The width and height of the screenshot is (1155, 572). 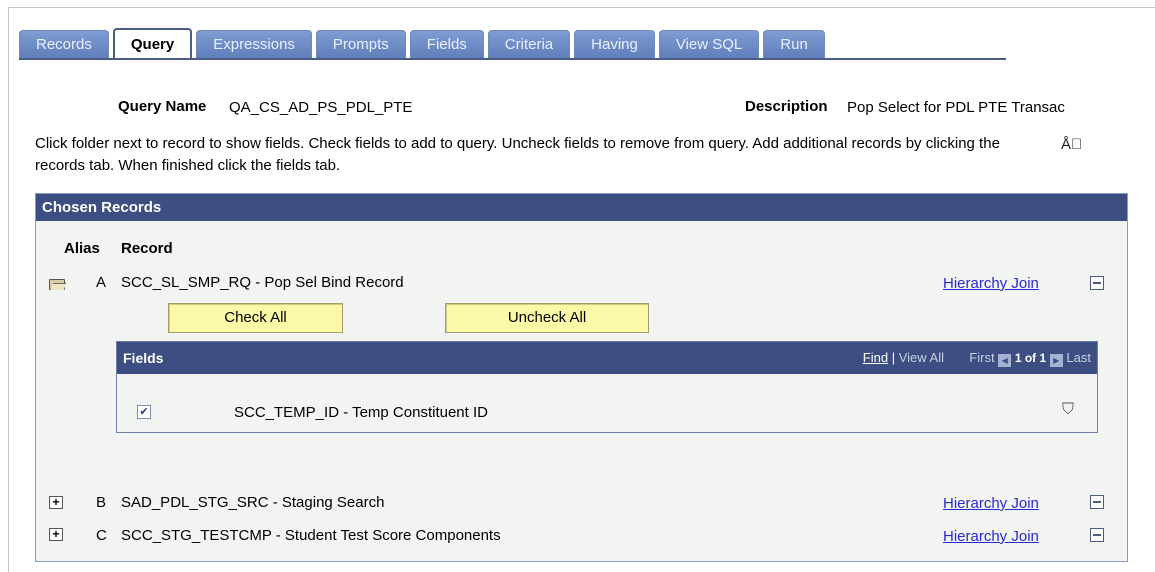 I want to click on description-value: Pop Select for PDL PTE Transac, so click(x=956, y=107).